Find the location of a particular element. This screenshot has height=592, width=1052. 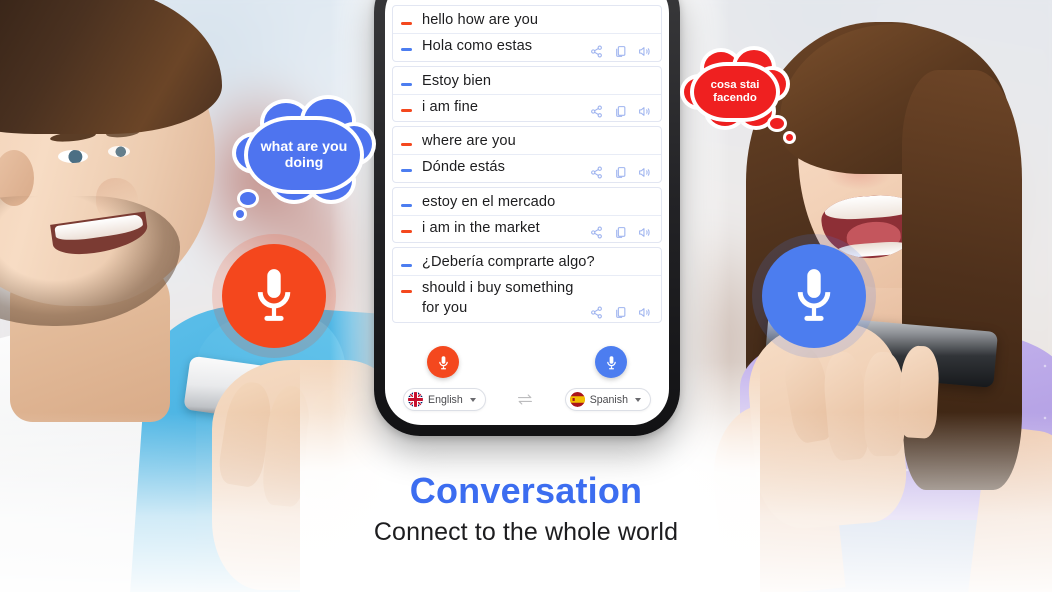

mic-button-source is located at coordinates (443, 362).